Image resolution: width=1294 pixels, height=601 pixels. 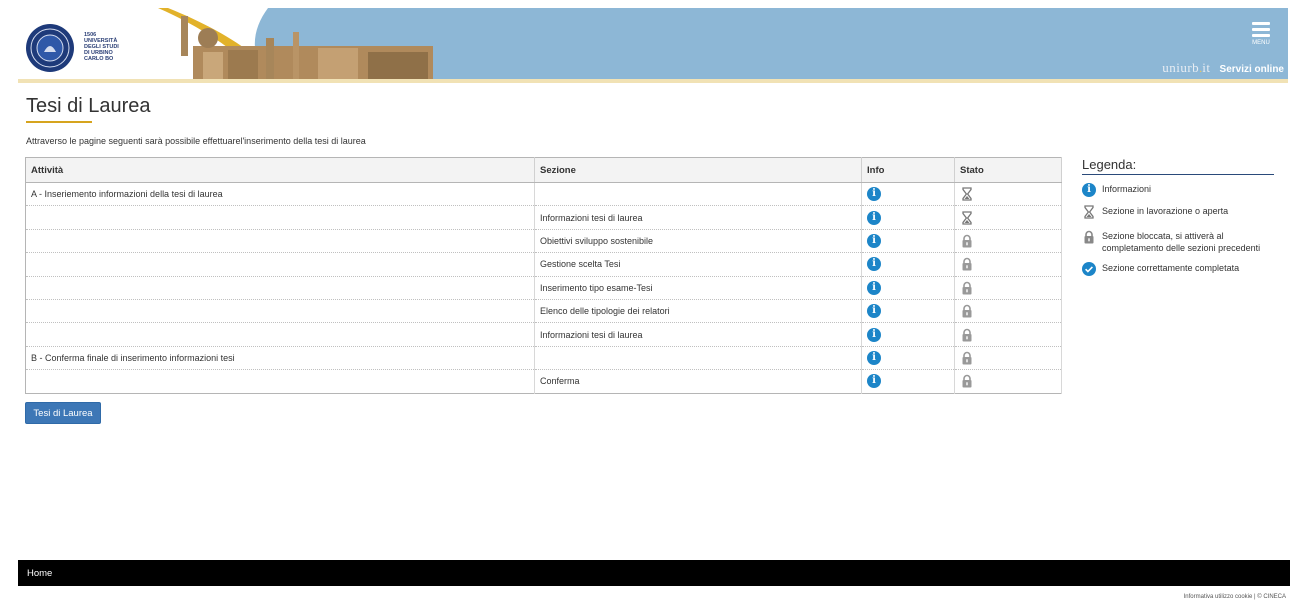 I want to click on title-underline, so click(x=59, y=122).